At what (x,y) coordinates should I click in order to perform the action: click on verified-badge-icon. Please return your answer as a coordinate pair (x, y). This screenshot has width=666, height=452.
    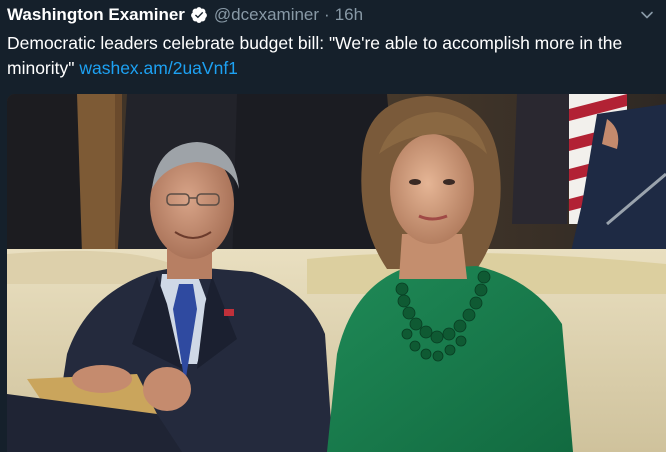
    Looking at the image, I should click on (199, 15).